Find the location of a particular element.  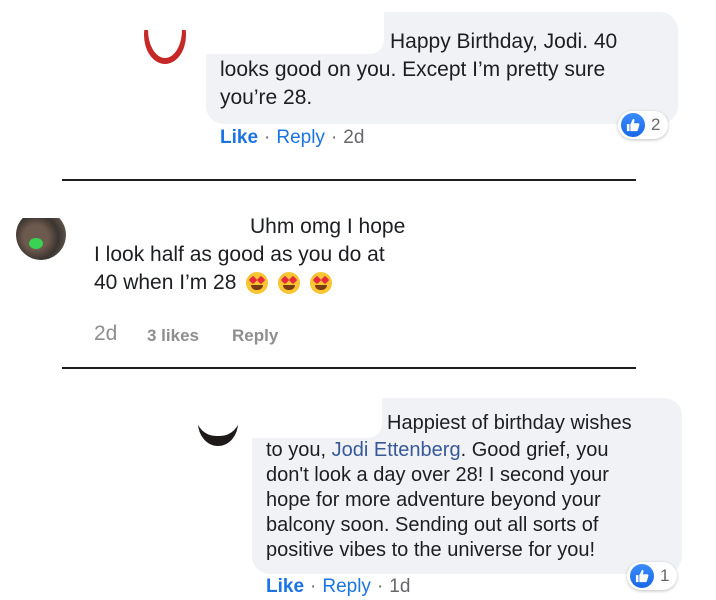

comment-text-line: don't look a day over 28! I second your is located at coordinates (437, 475).